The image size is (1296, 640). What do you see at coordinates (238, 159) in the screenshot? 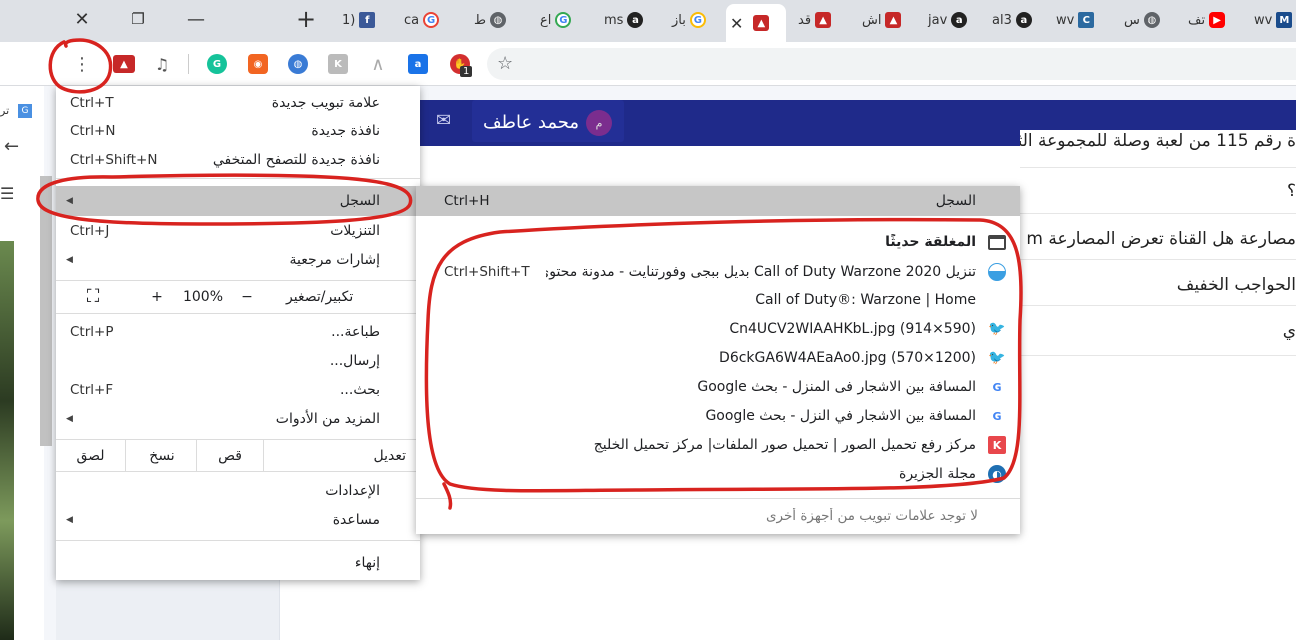
I see `menu-incognito-window: نافذة جديدة للتصفح المتخفي Ctrl+Shift+N` at bounding box center [238, 159].